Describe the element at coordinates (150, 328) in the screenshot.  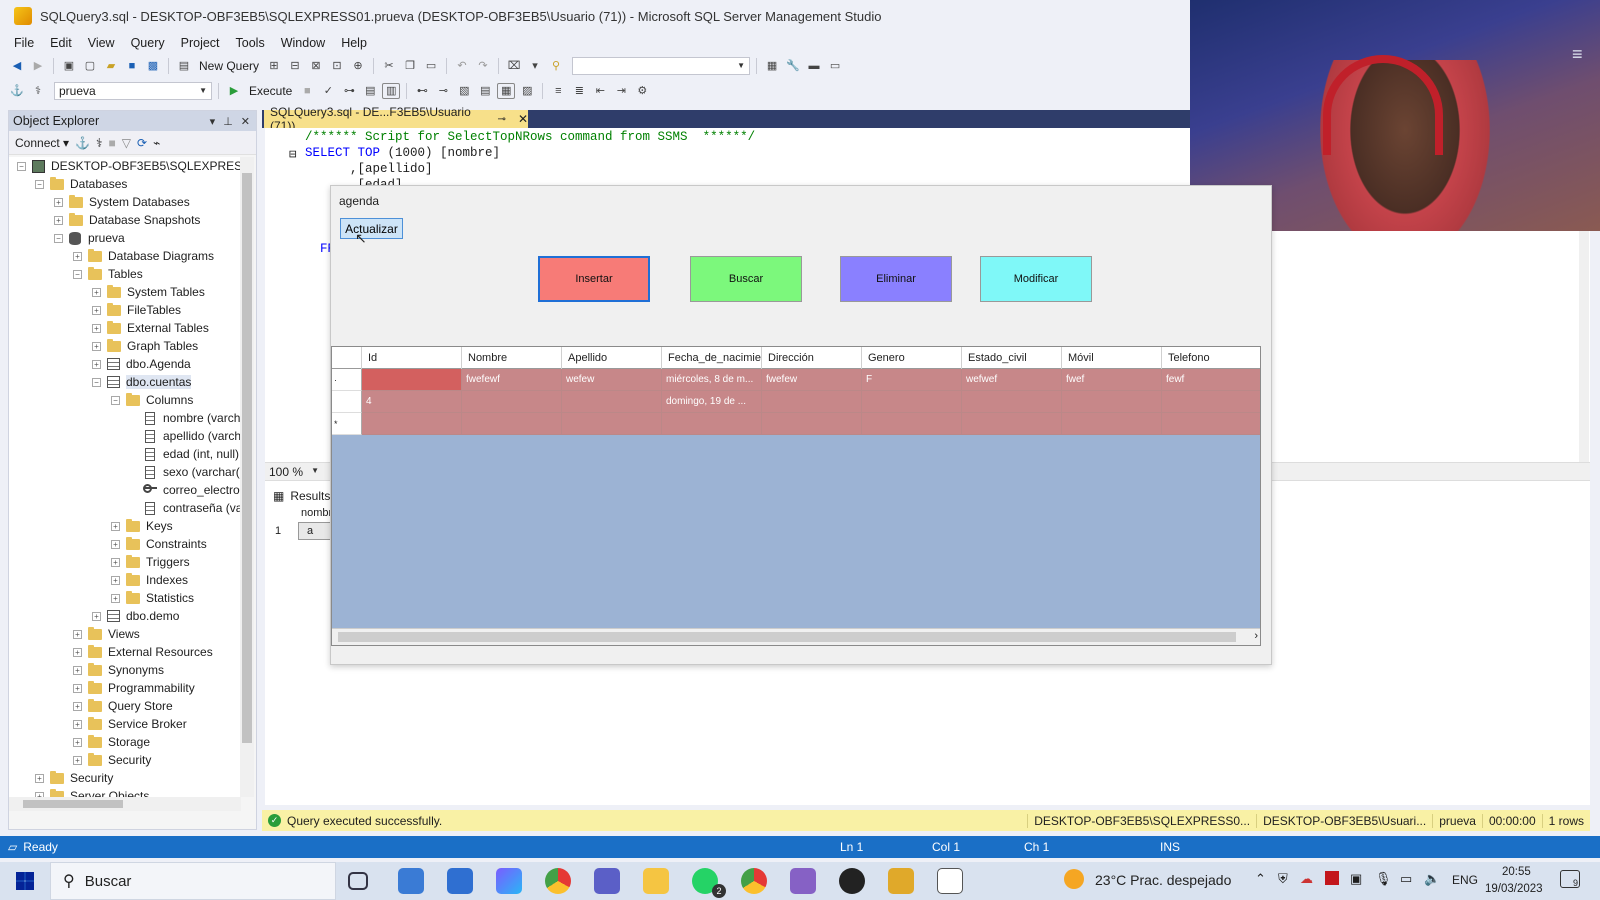
I see `tree-external-tables: + External Tables` at that location.